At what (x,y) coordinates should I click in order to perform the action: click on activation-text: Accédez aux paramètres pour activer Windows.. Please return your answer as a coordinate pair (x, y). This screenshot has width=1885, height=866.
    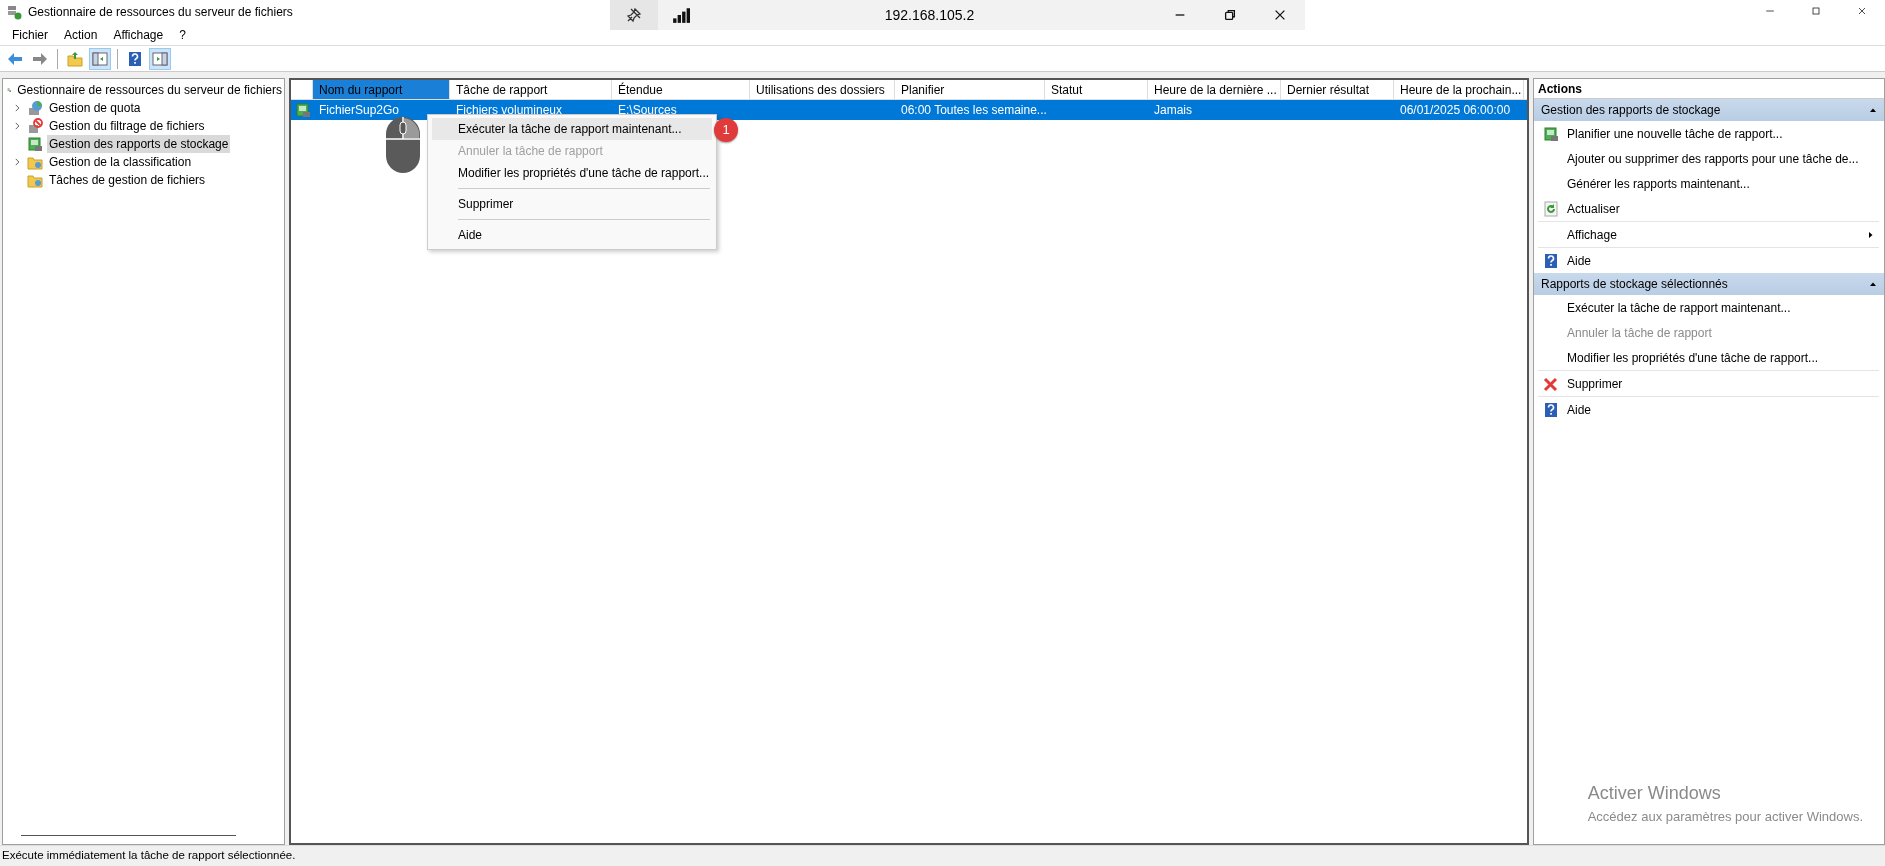
    Looking at the image, I should click on (1725, 816).